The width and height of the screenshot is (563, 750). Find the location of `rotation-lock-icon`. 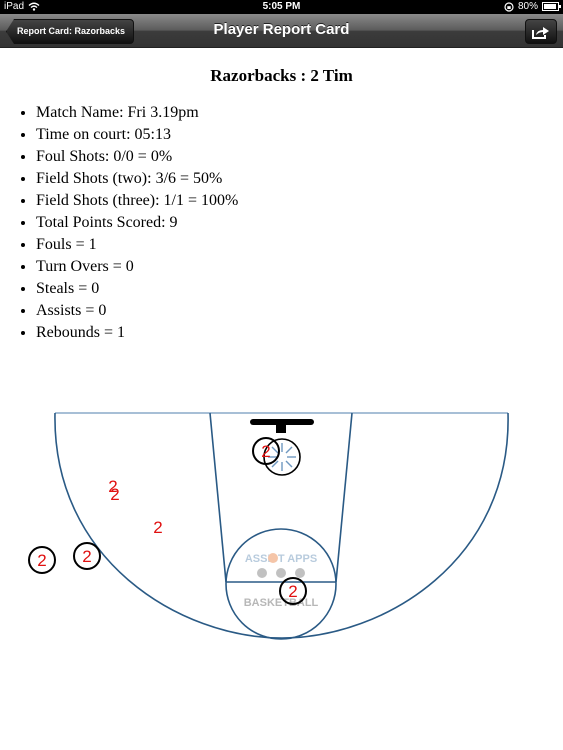

rotation-lock-icon is located at coordinates (509, 6).